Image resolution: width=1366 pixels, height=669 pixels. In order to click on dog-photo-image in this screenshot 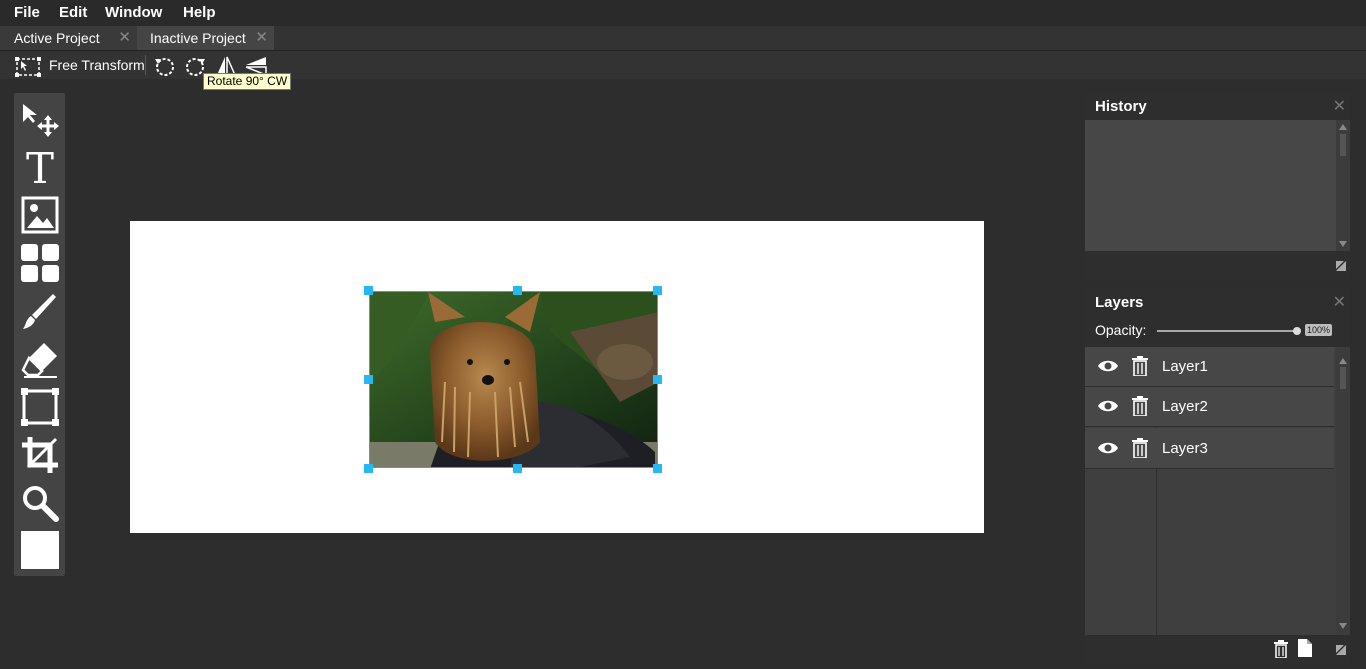, I will do `click(513, 379)`.